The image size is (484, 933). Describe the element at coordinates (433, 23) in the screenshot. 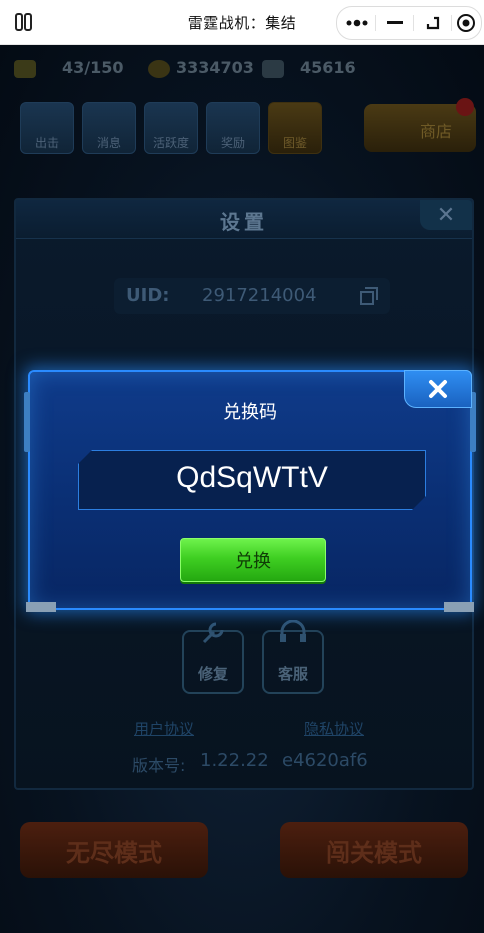

I see `float-window-icon` at that location.